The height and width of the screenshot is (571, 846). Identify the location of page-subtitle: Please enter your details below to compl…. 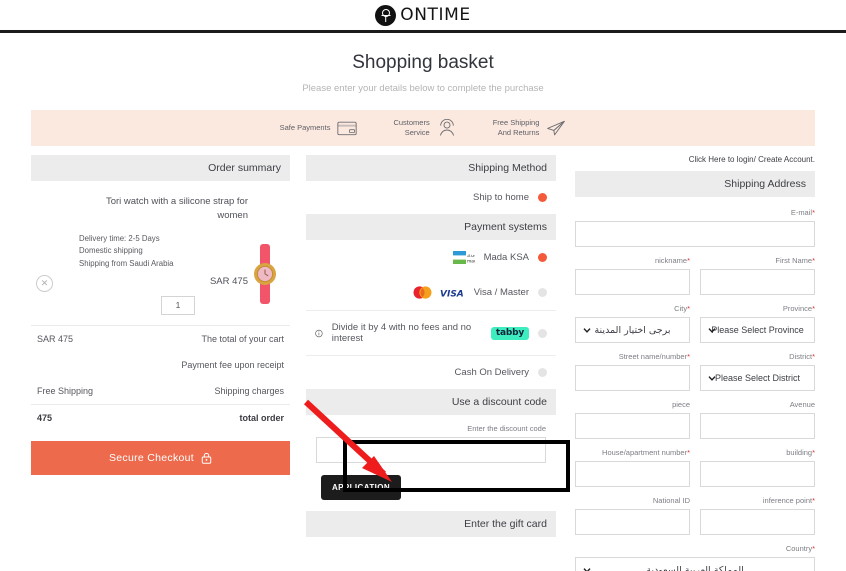
(423, 88).